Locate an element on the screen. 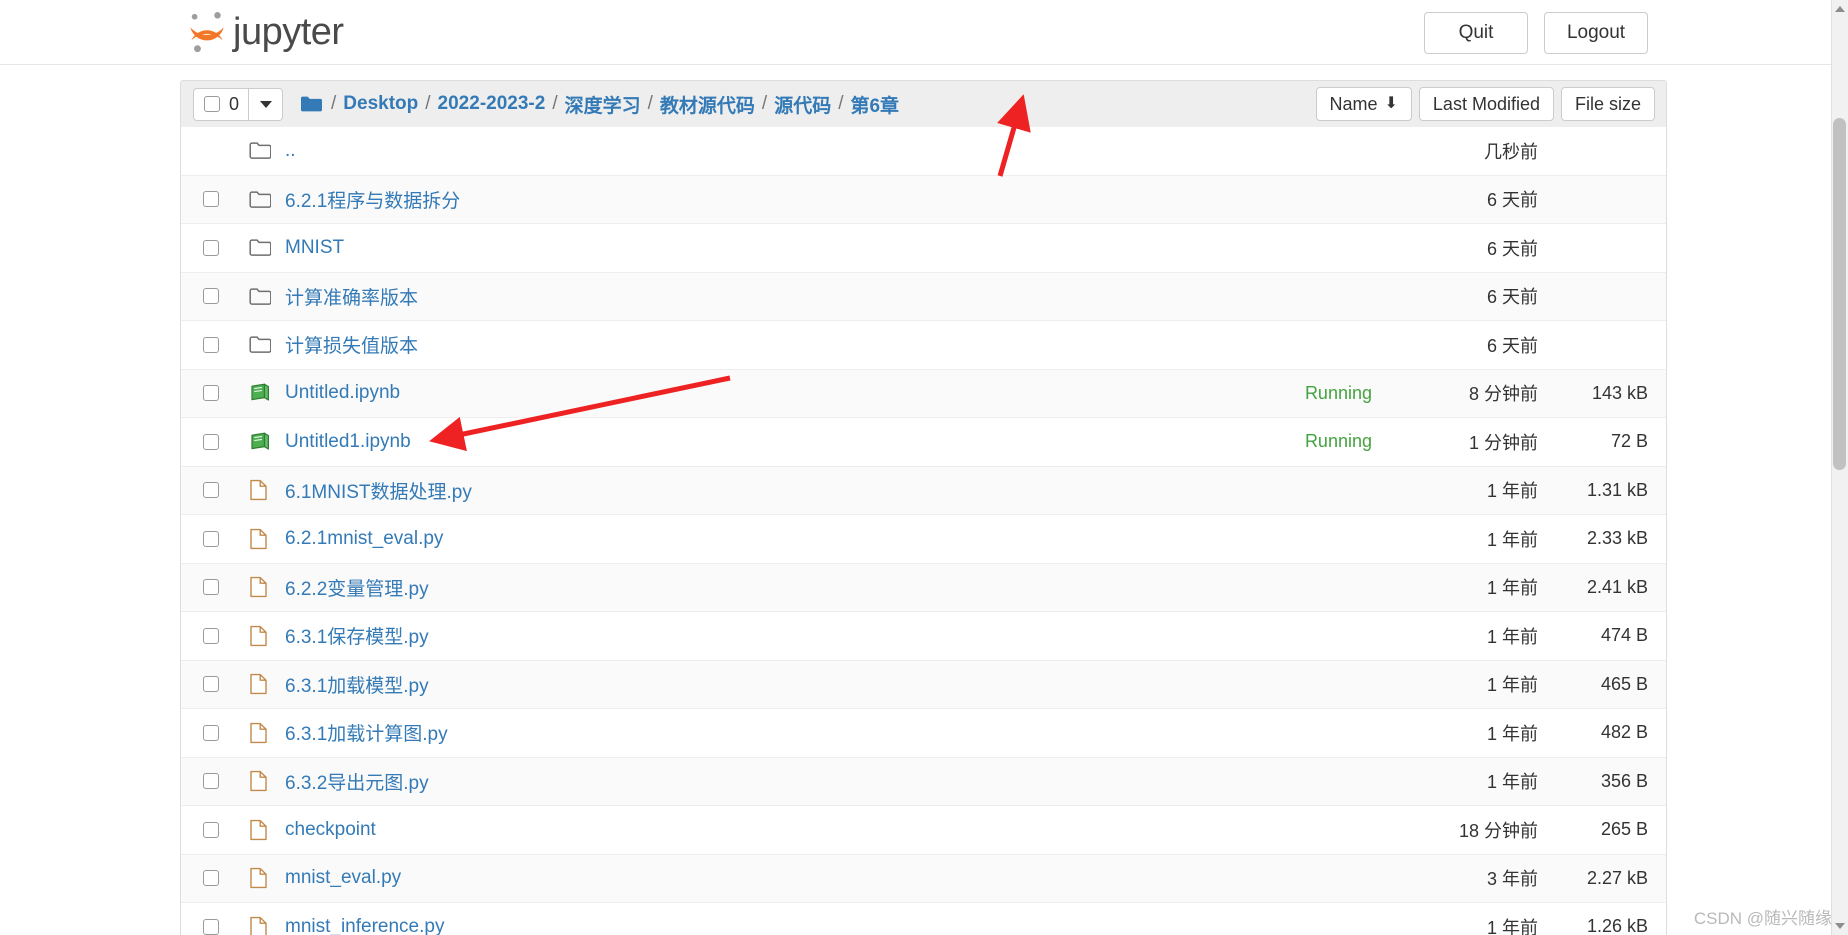  file-name-link: mnist_inference.py is located at coordinates (835, 925).